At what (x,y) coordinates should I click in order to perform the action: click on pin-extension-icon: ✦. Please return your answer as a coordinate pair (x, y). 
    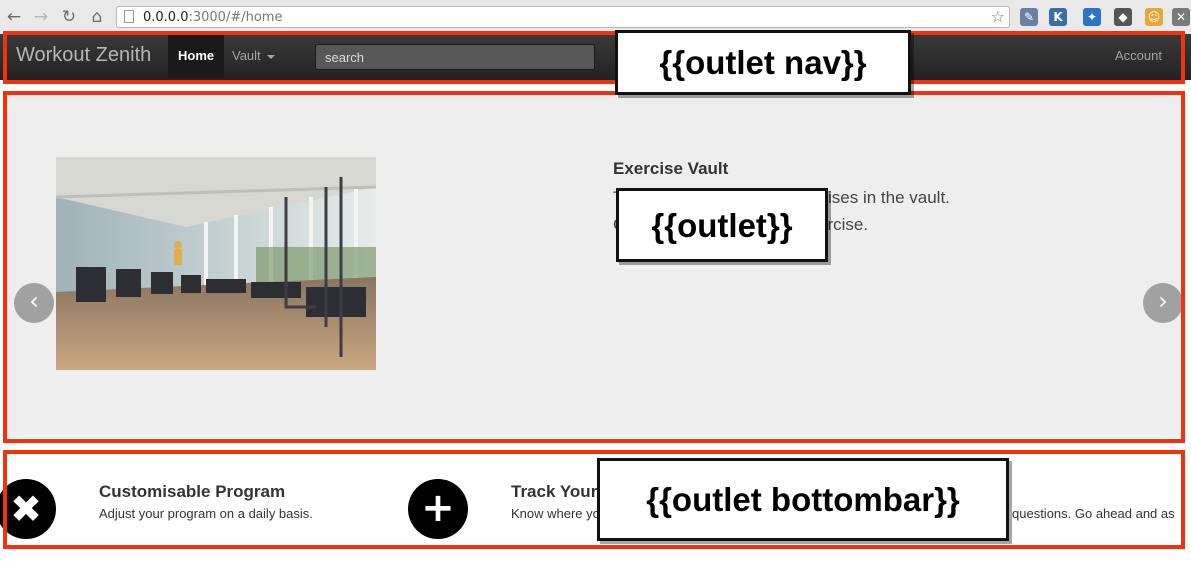
    Looking at the image, I should click on (1092, 17).